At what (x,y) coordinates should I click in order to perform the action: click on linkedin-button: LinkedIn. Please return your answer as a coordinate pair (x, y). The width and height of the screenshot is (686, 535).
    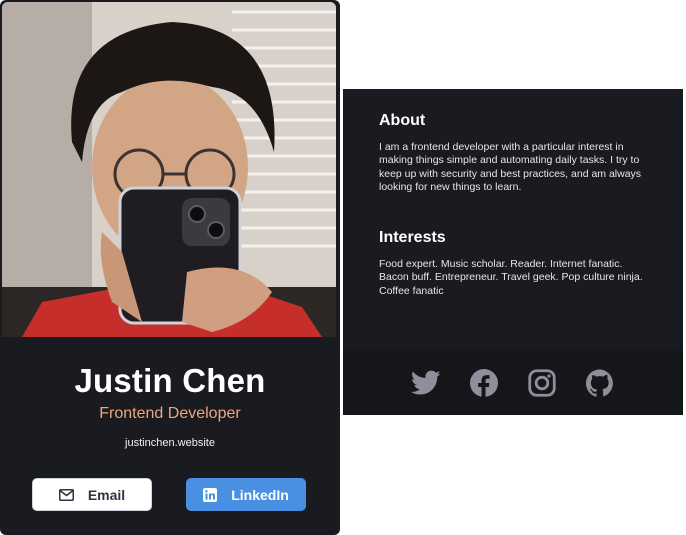
    Looking at the image, I should click on (246, 494).